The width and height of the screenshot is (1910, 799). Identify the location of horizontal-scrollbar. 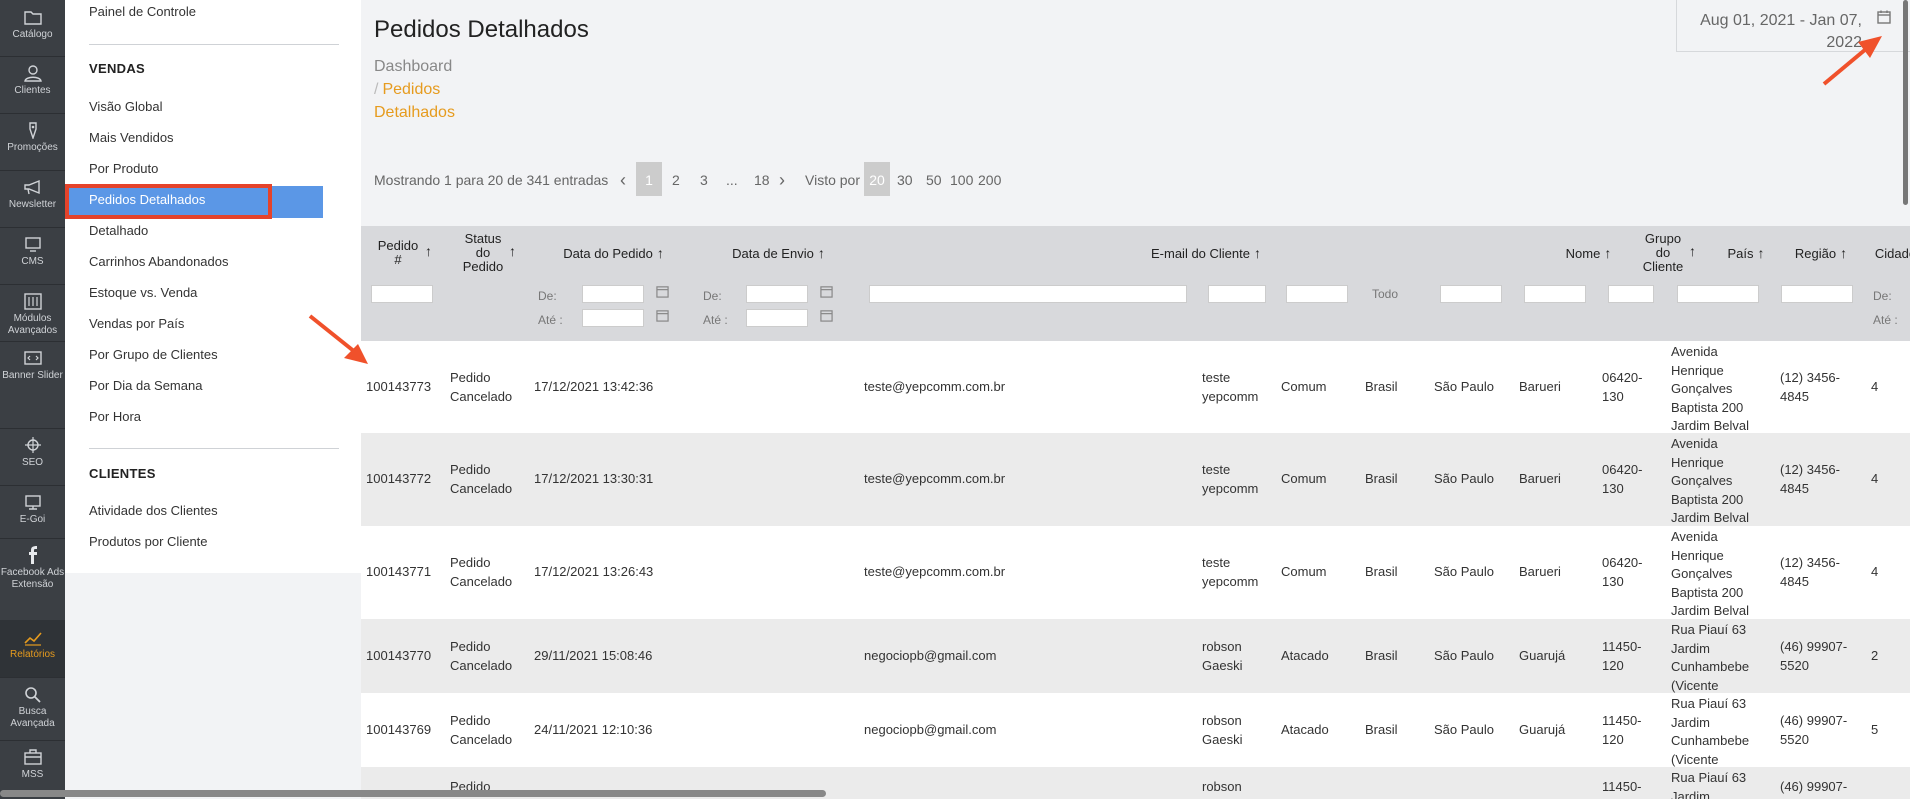
(413, 793).